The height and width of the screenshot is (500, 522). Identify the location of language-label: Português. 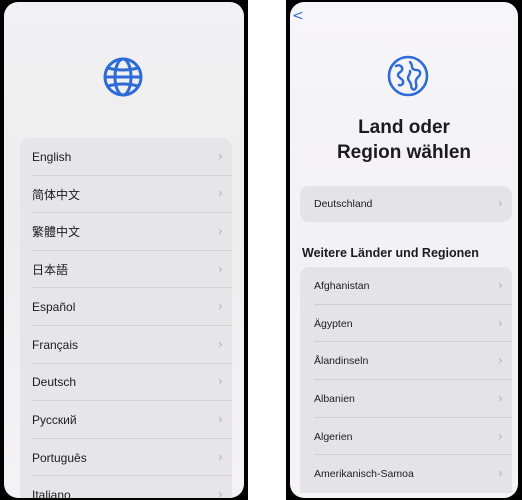
(59, 457).